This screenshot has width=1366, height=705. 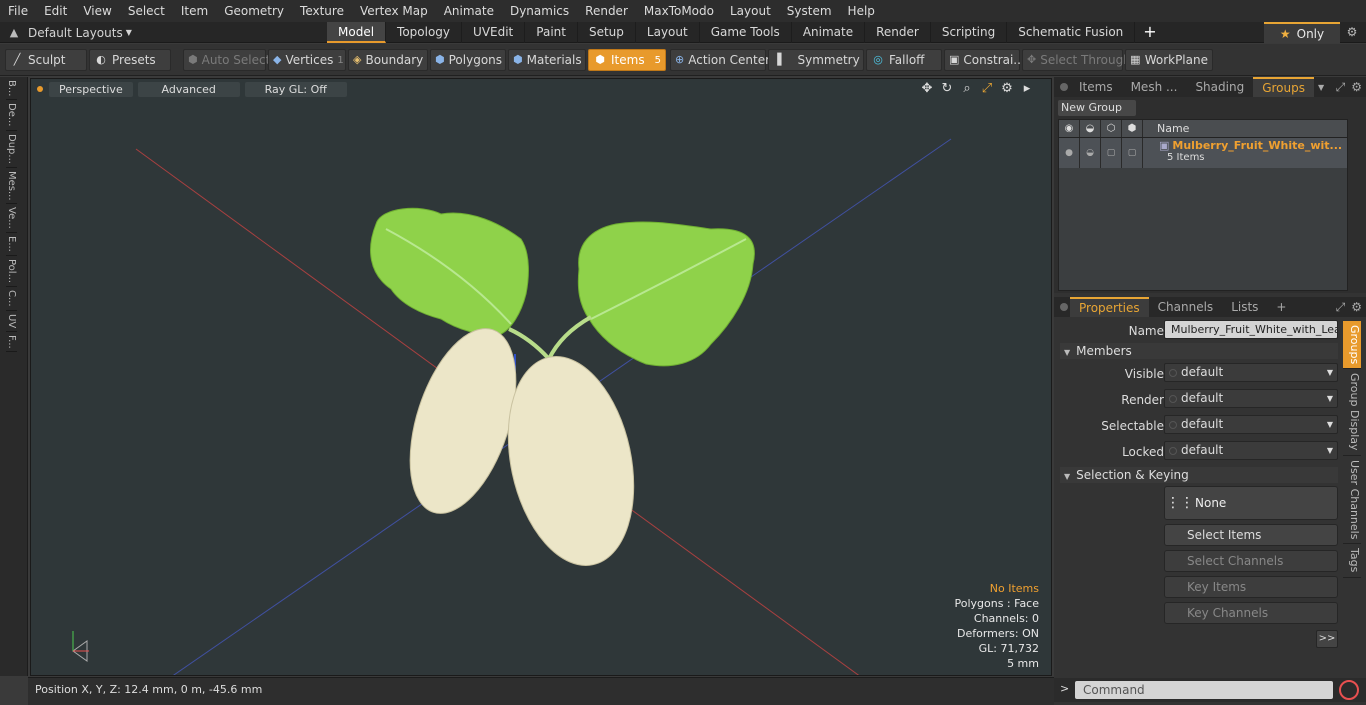 I want to click on tab-layout: Layout, so click(x=668, y=32).